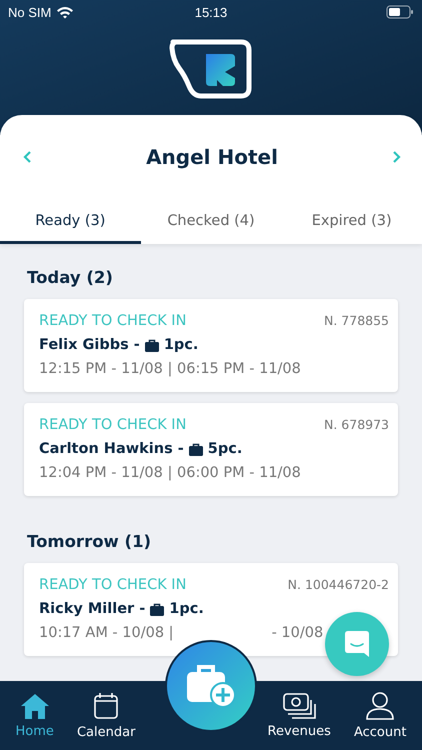  I want to click on section-title: Tomorrow (1), so click(89, 541).